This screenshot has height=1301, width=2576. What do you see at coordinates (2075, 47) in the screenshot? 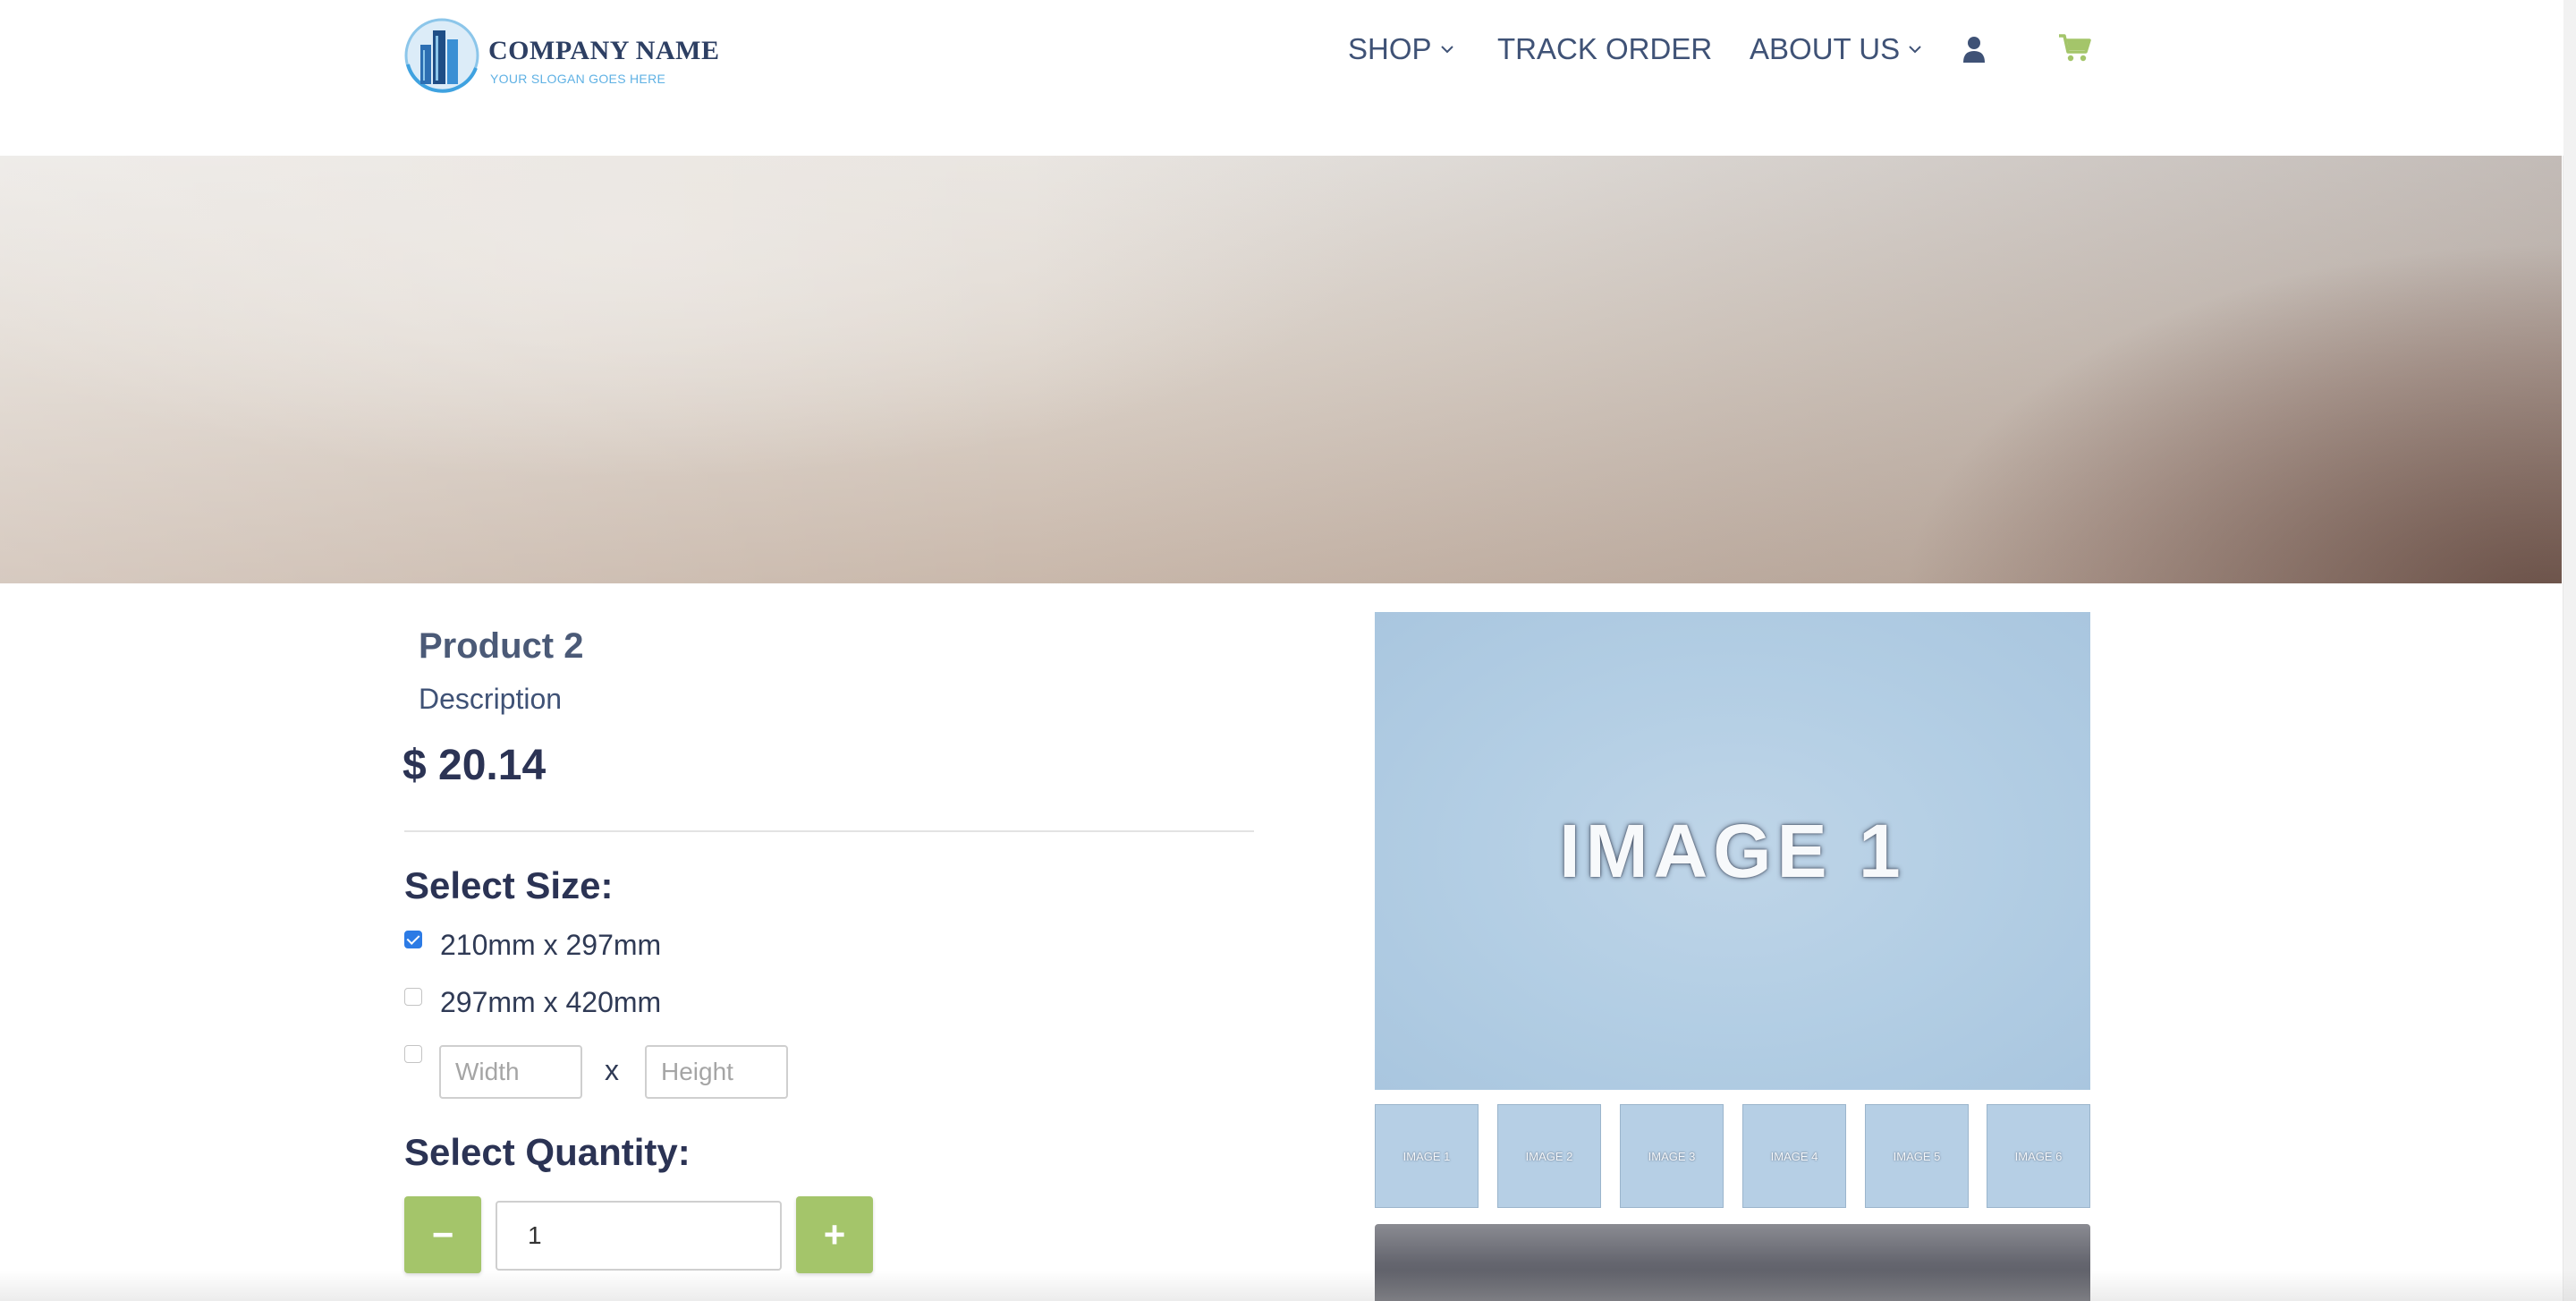
I see `shopping-cart-icon` at bounding box center [2075, 47].